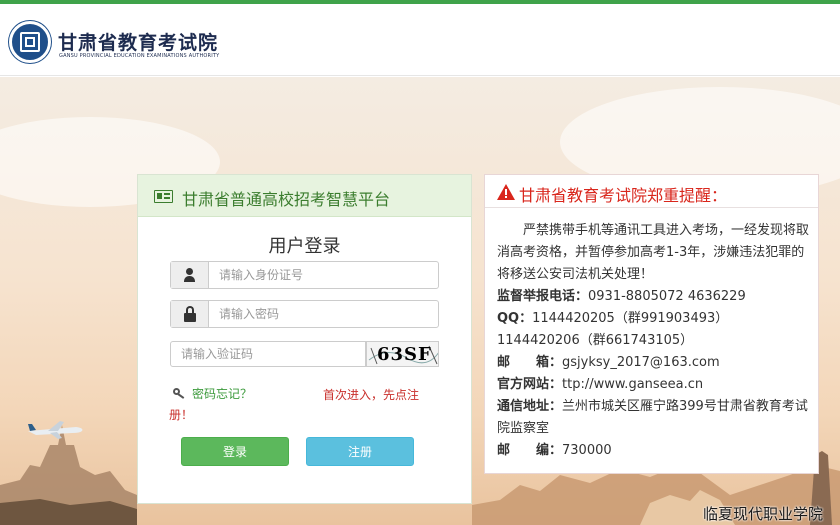  I want to click on address-line: 通信地址：兰州市城关区雁宁路399号甘肃省教育考试院监察室, so click(653, 418).